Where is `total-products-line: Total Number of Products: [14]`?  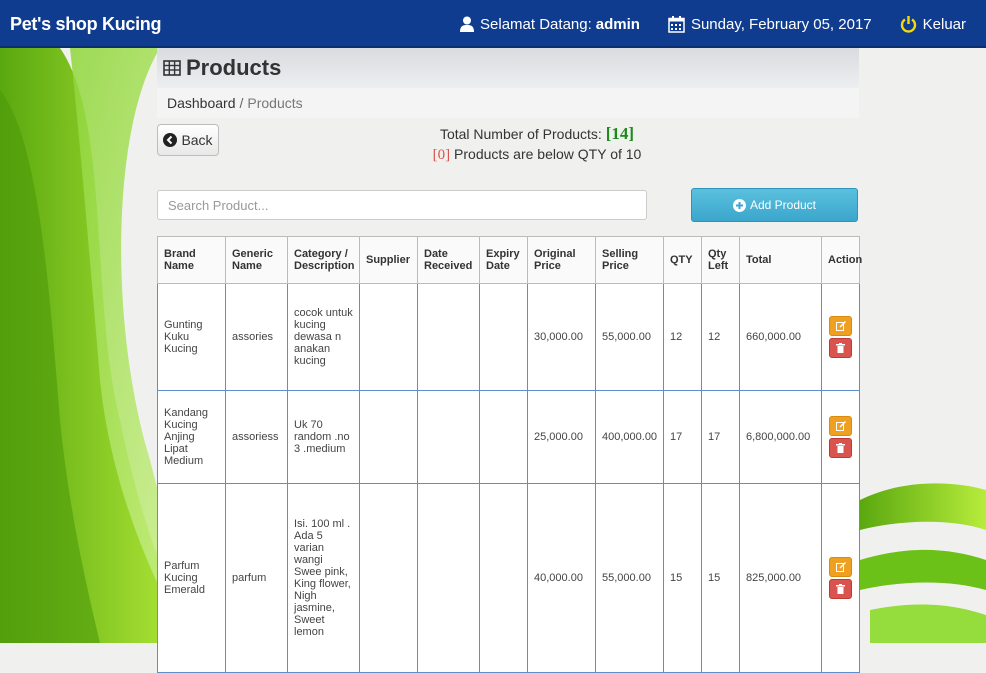
total-products-line: Total Number of Products: [14] is located at coordinates (537, 134).